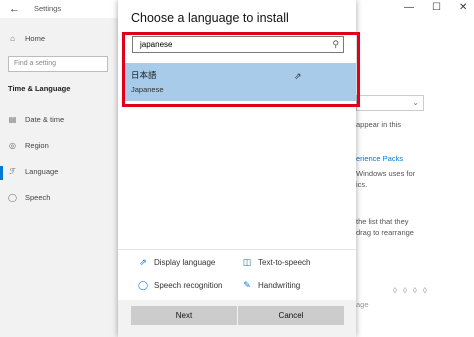 The width and height of the screenshot is (474, 337). I want to click on language-dropdown: ⌄, so click(390, 103).